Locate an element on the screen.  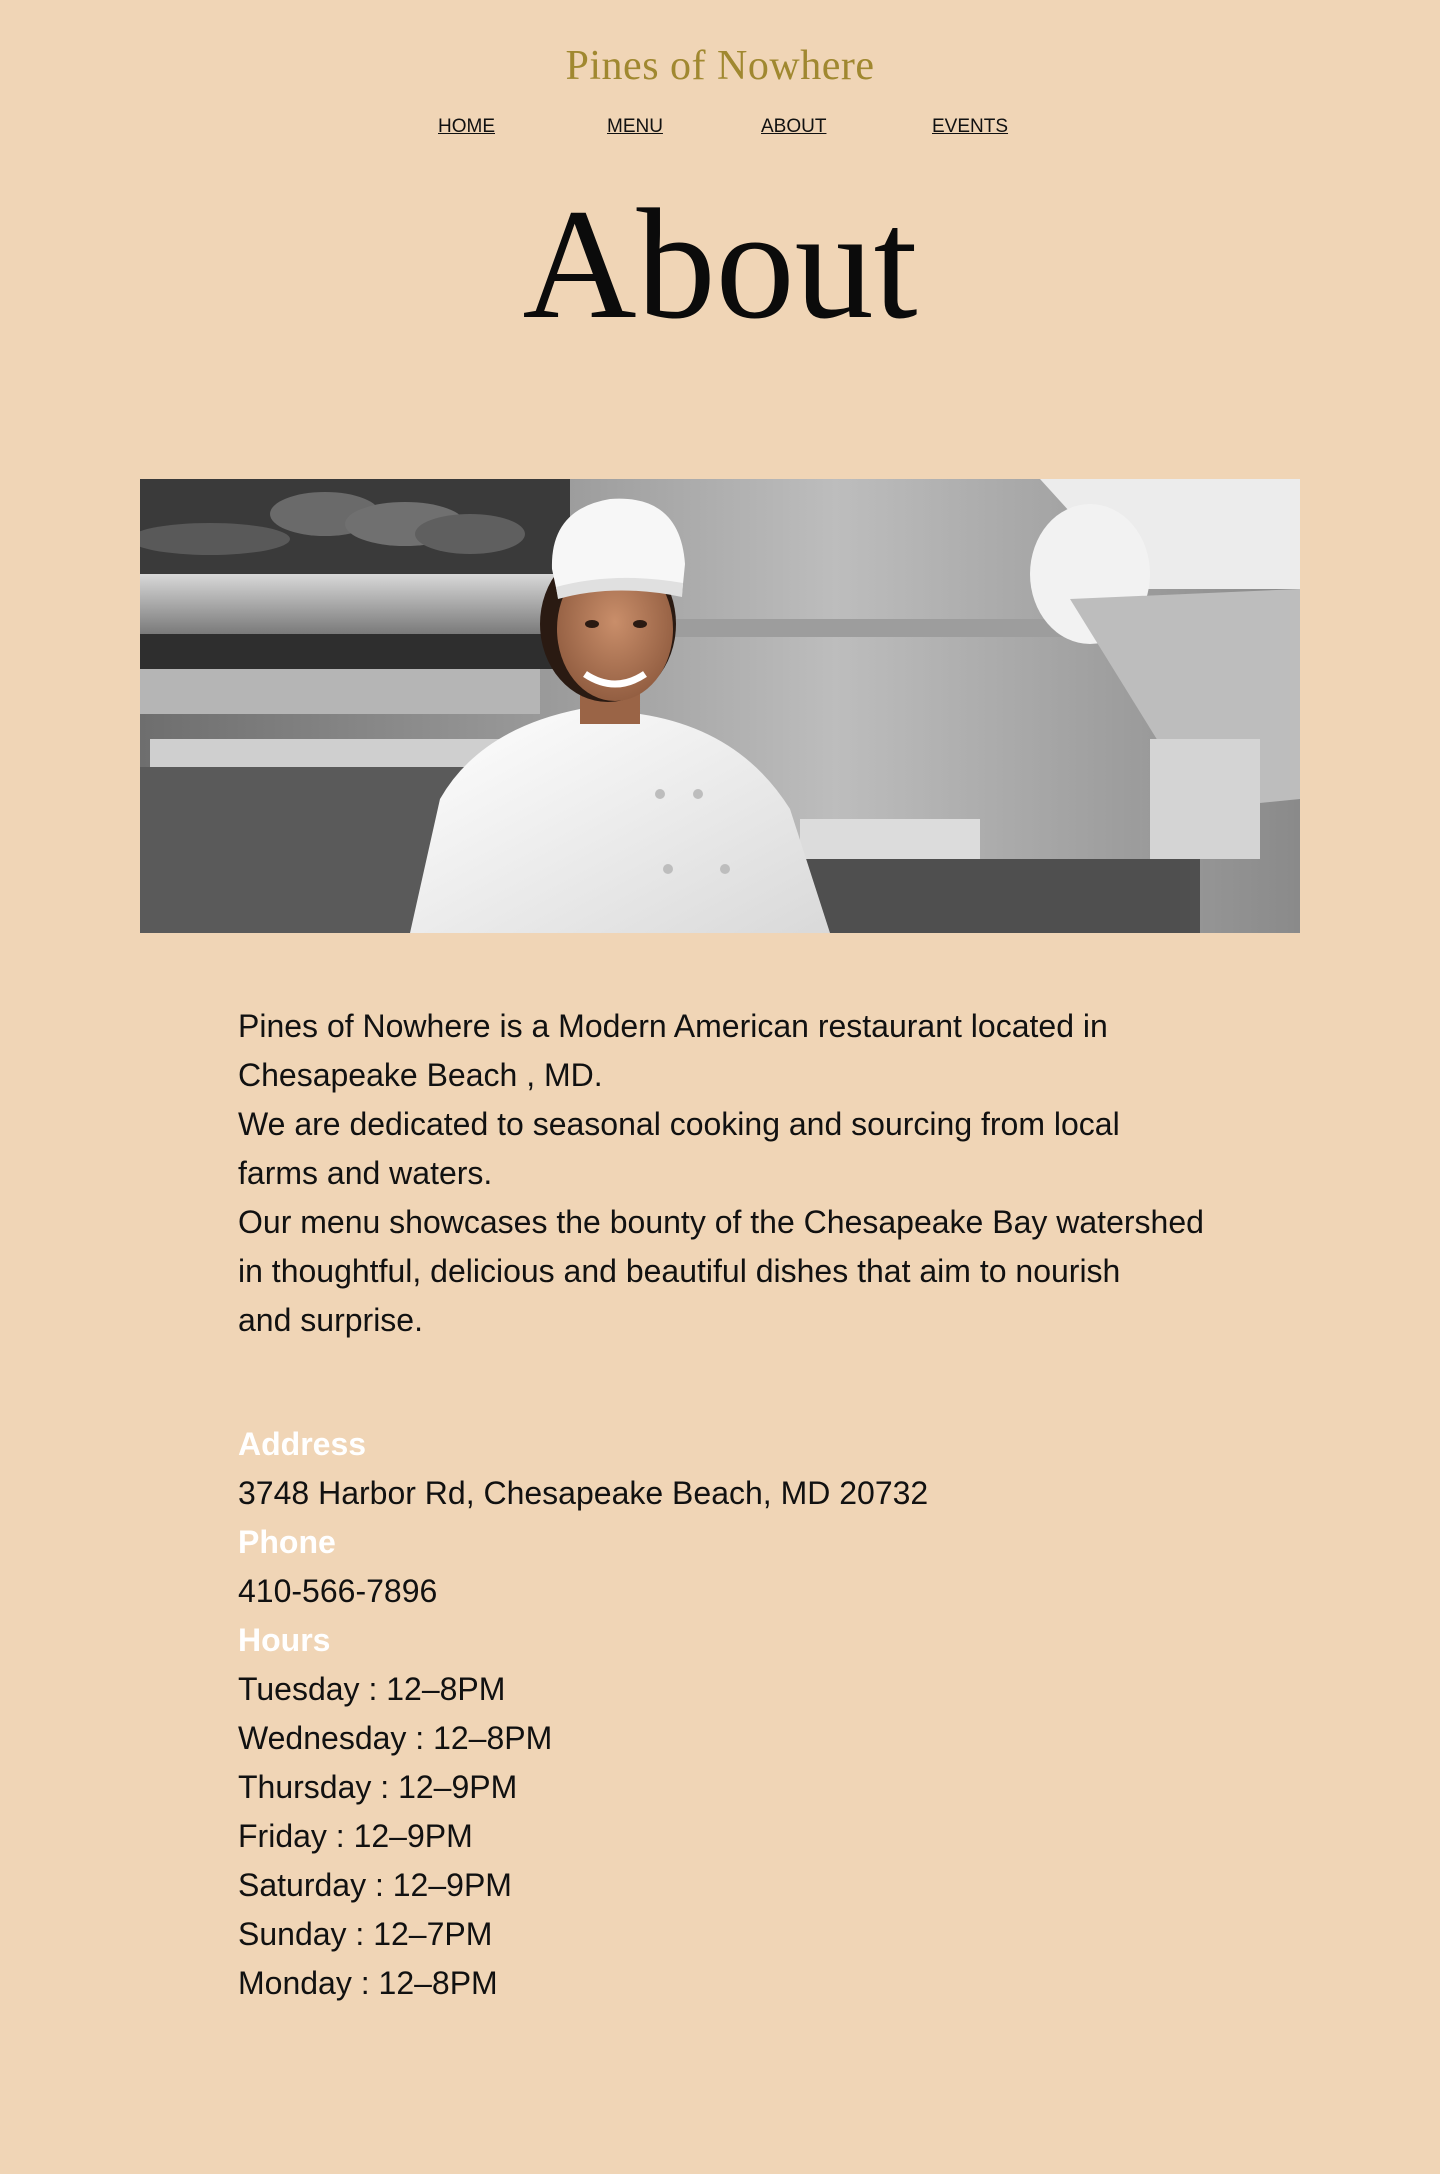
address-label: Address is located at coordinates (302, 1444).